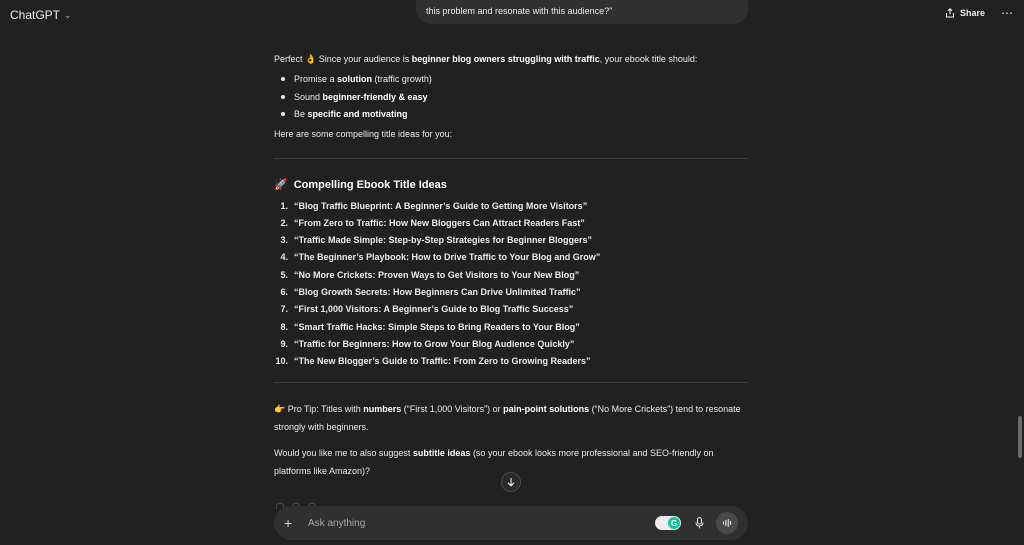  Describe the element at coordinates (511, 82) in the screenshot. I see `list-item: Promise a solution (traffic growth)` at that location.